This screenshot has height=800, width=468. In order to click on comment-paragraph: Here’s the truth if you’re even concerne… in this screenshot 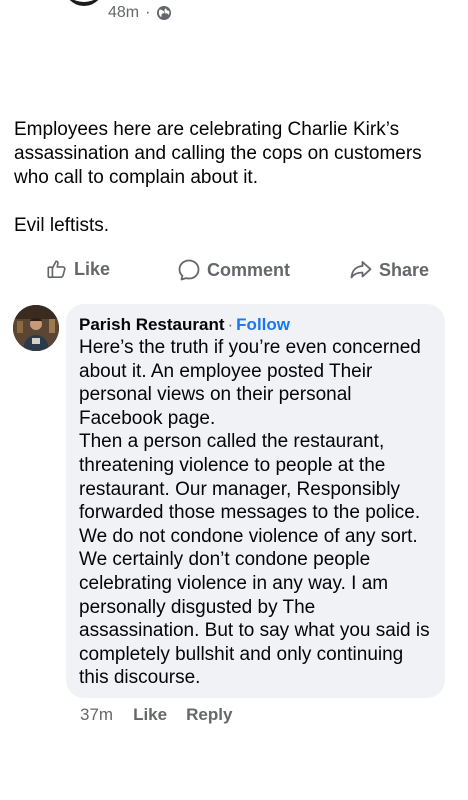, I will do `click(250, 383)`.